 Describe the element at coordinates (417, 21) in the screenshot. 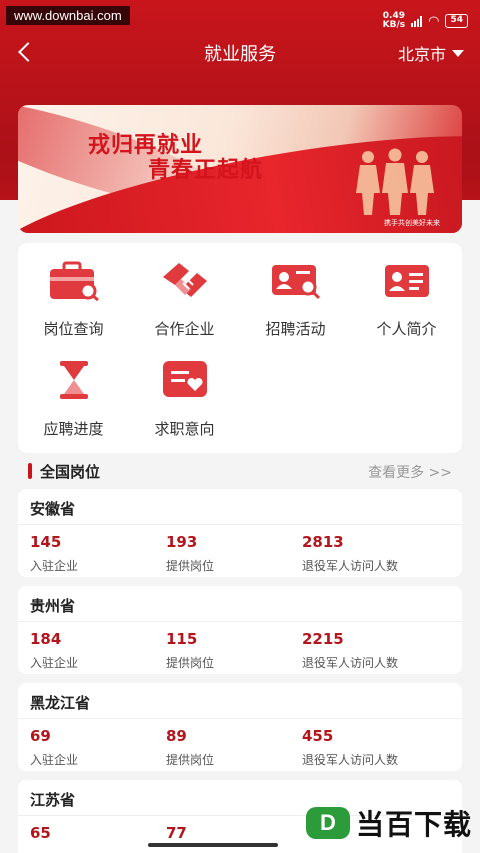

I see `signal-icon` at that location.